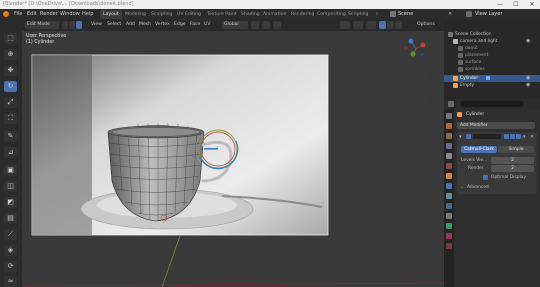 The height and width of the screenshot is (287, 540). Describe the element at coordinates (345, 25) in the screenshot. I see `overlay-icon` at that location.